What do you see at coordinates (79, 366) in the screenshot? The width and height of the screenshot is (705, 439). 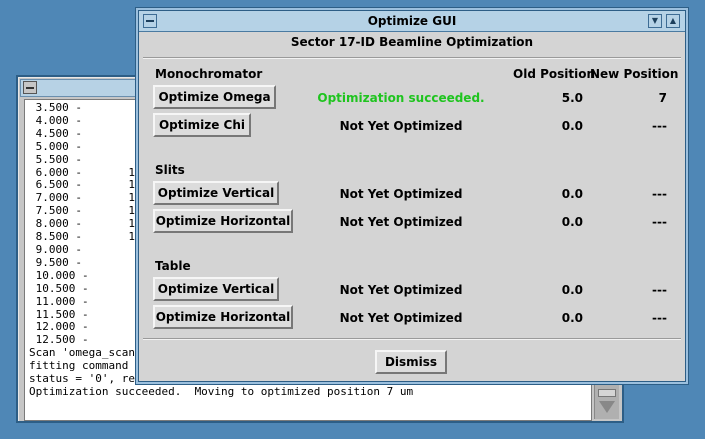 I see `terminal-line: fitting command` at bounding box center [79, 366].